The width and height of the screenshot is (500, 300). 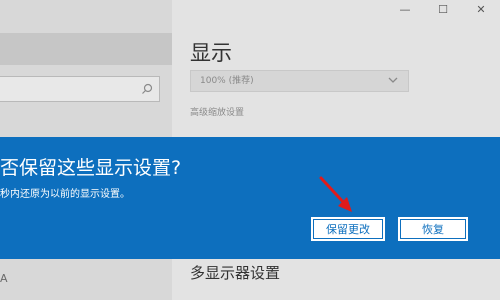 I want to click on sidebar-footer-text: A, so click(x=4, y=278).